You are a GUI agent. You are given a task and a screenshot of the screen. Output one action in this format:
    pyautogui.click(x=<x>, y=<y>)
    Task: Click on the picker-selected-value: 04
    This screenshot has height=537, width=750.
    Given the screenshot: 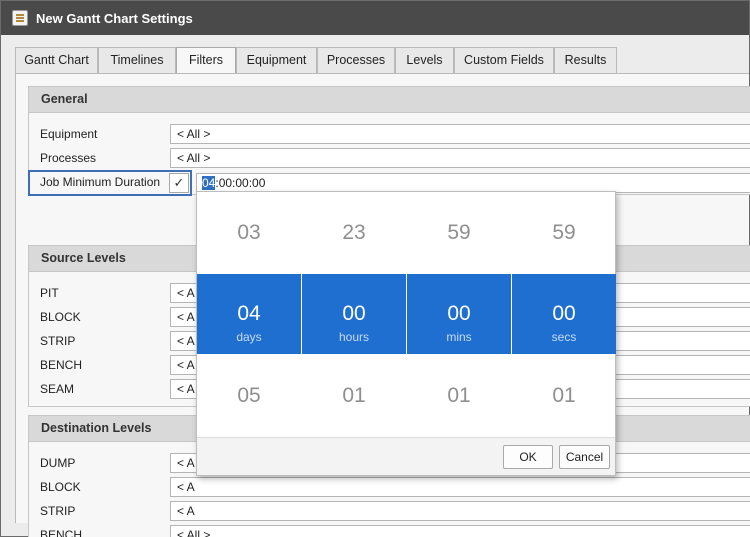 What is the action you would take?
    pyautogui.click(x=249, y=313)
    